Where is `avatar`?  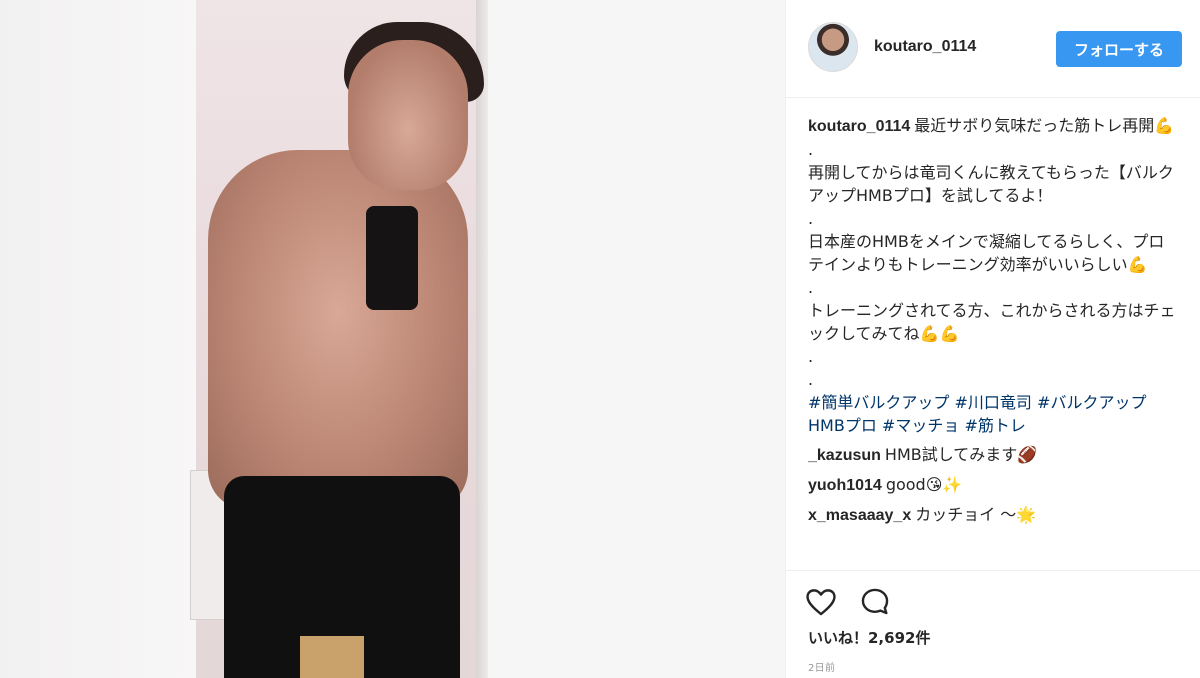 avatar is located at coordinates (833, 47).